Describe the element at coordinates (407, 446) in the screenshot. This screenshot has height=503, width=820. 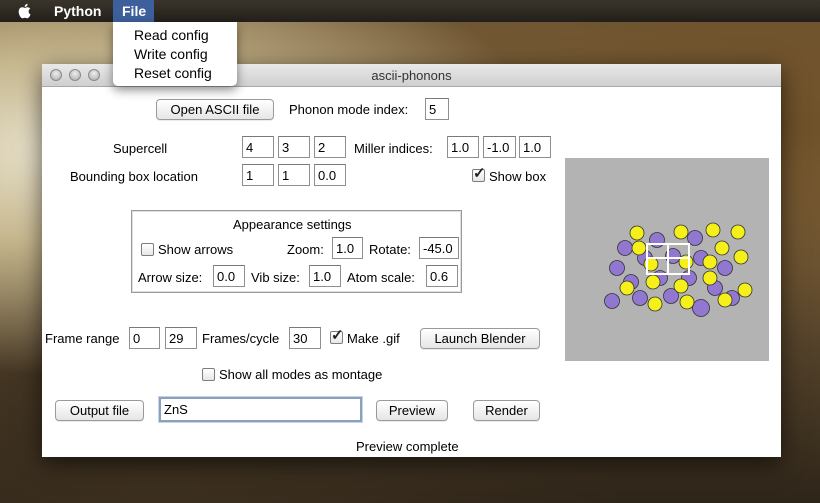
I see `status-text: Preview complete` at that location.